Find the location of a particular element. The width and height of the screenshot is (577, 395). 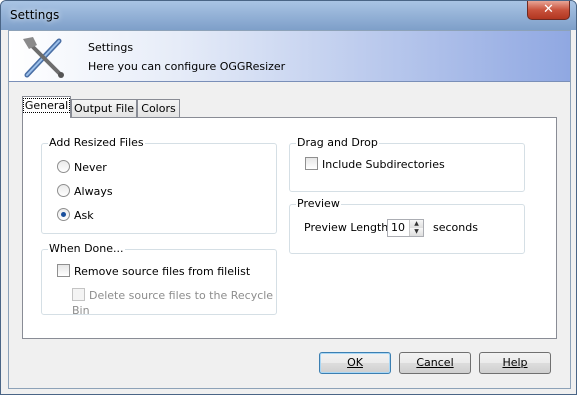

checkbox-box-disabled is located at coordinates (78, 294).